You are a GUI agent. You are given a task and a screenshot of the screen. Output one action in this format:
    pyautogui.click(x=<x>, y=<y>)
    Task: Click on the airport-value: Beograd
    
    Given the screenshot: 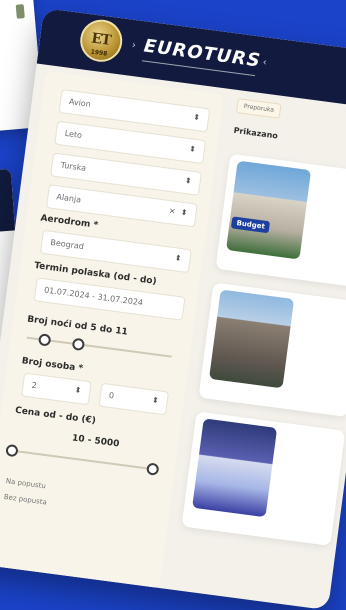 What is the action you would take?
    pyautogui.click(x=67, y=244)
    